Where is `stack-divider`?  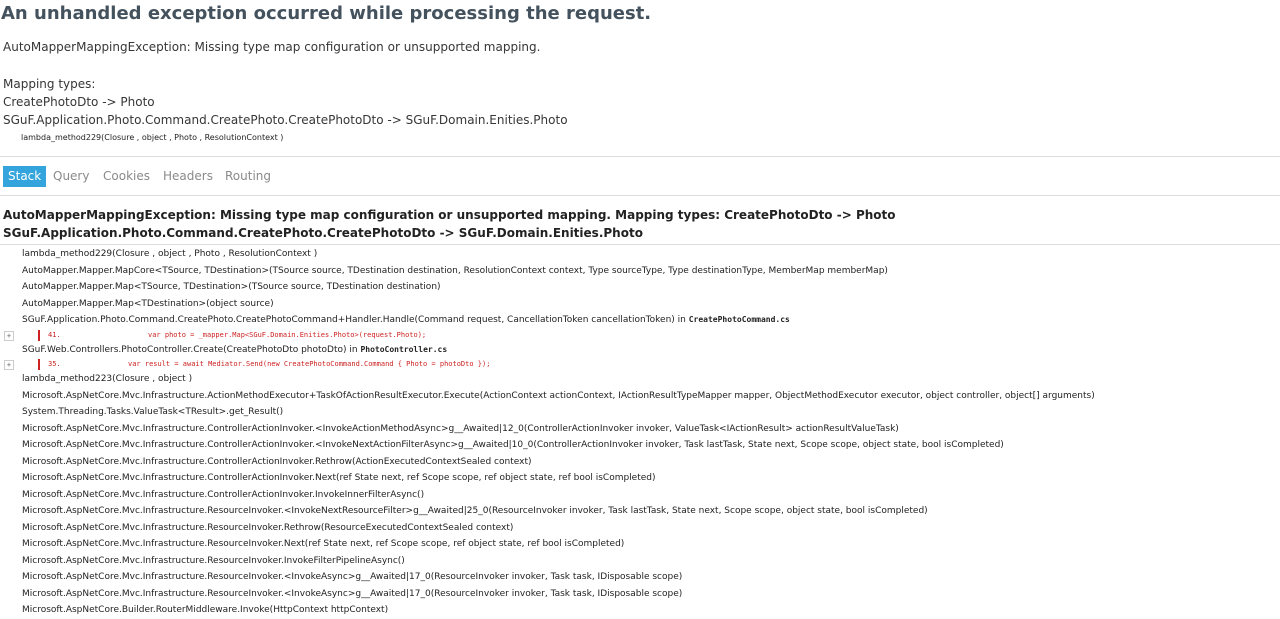 stack-divider is located at coordinates (640, 244).